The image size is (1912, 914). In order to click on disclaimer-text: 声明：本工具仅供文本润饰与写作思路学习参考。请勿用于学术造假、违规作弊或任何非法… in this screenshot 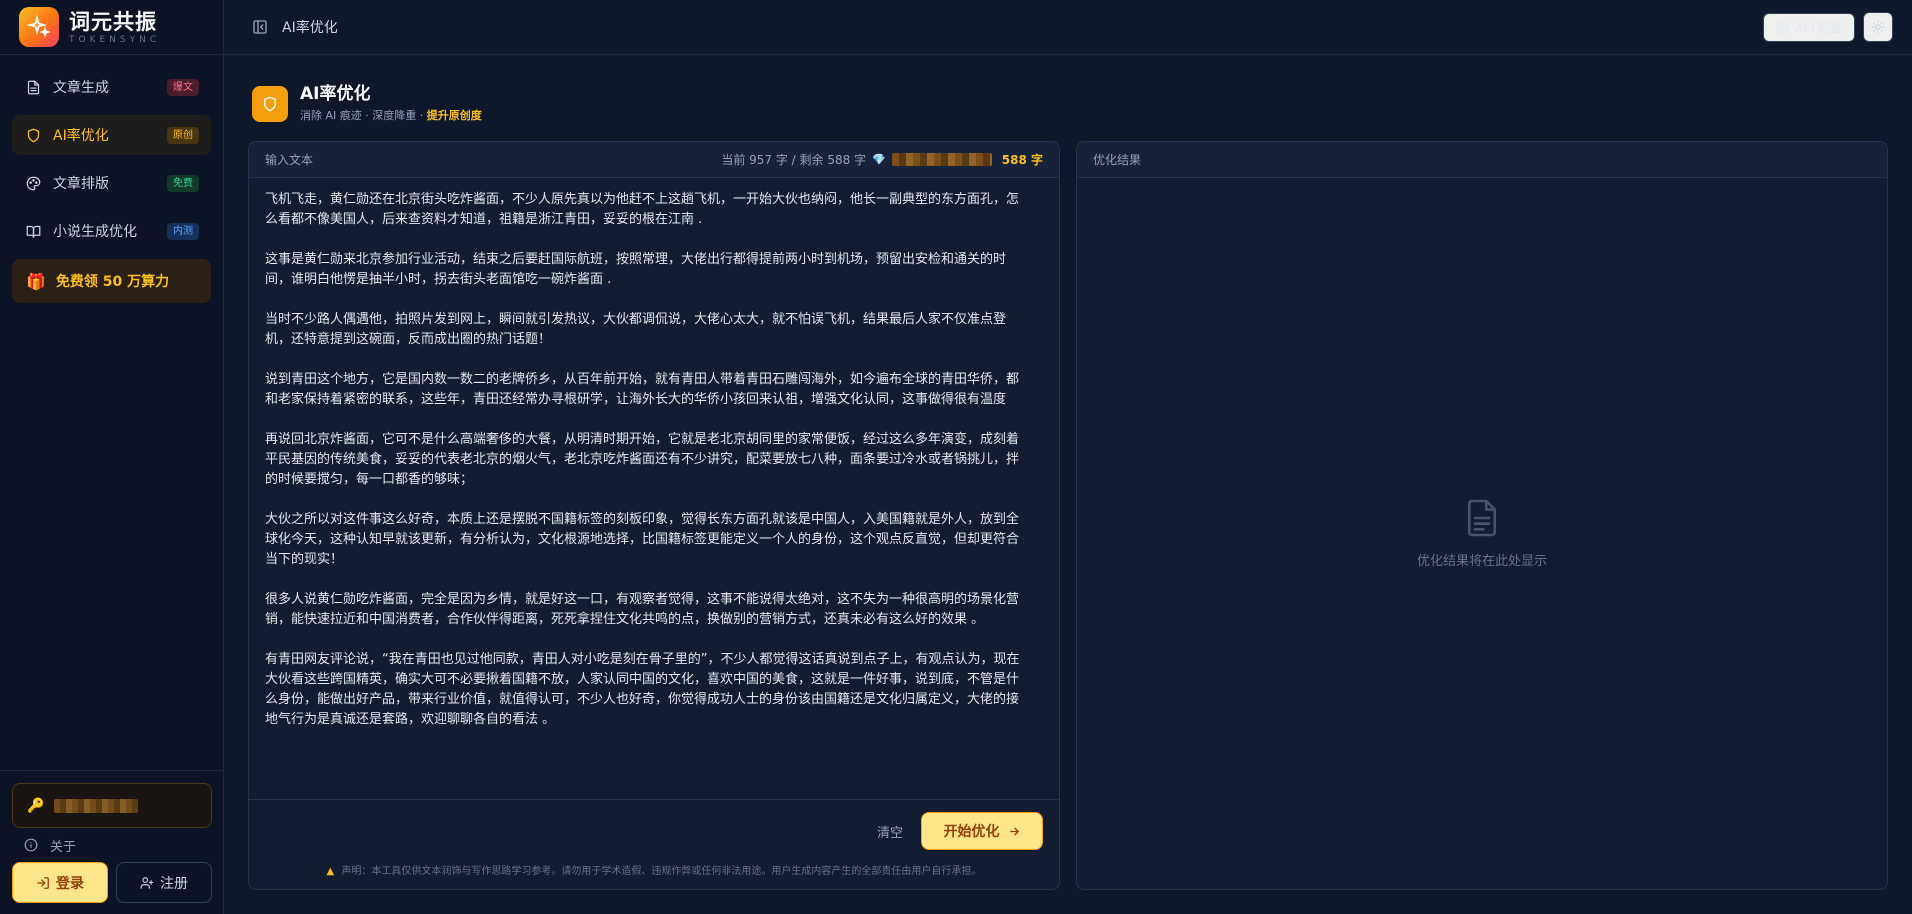, I will do `click(661, 871)`.